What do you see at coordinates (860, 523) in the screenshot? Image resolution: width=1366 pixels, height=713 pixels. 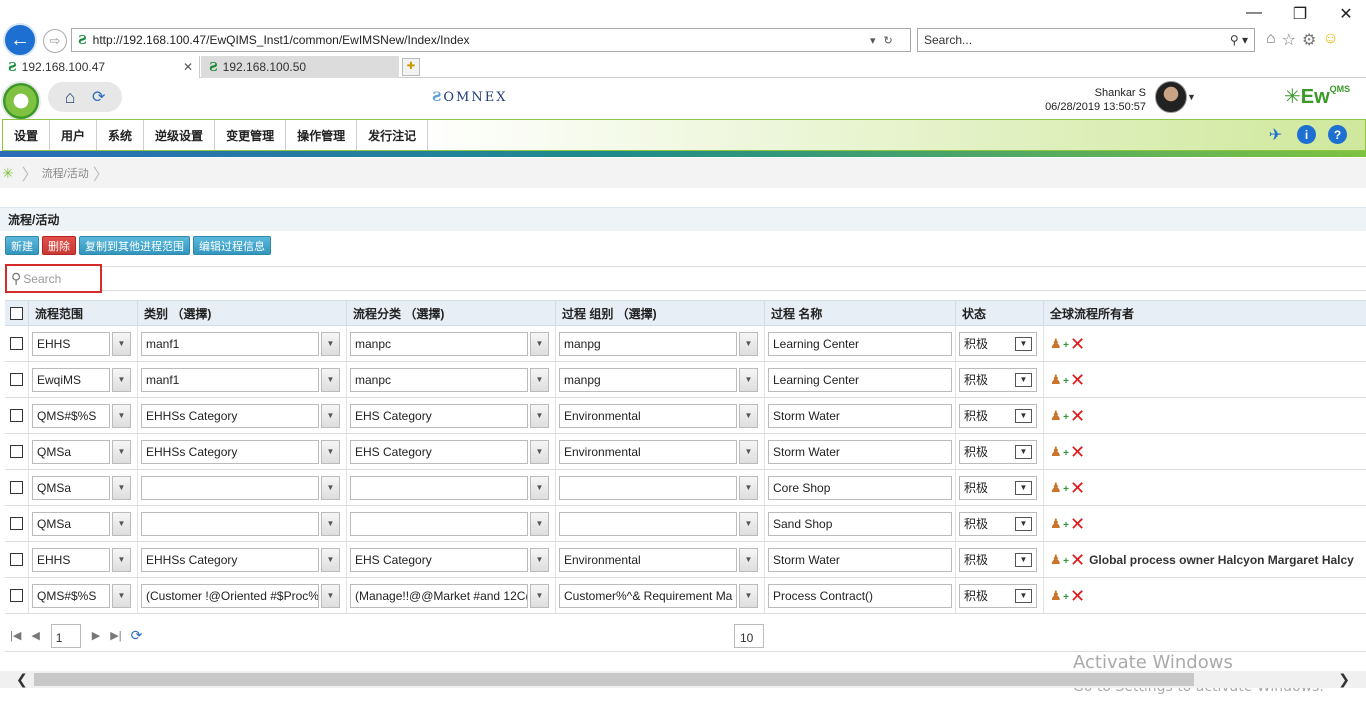 I see `process-name-input: Sand Shop` at bounding box center [860, 523].